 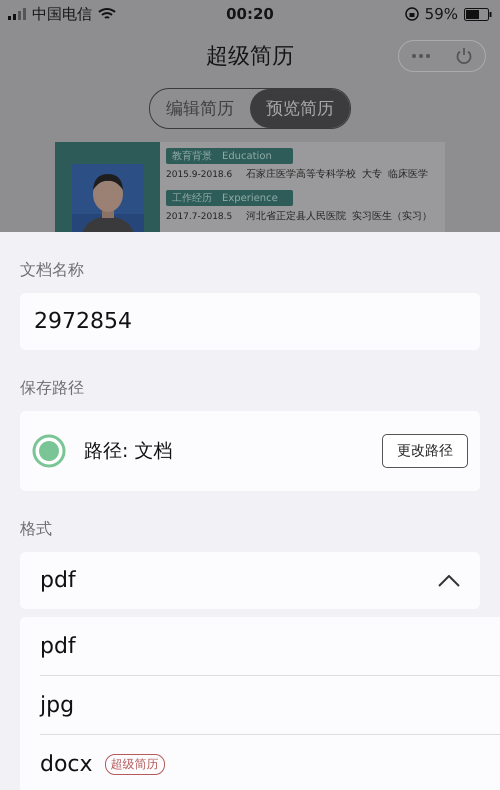 I want to click on name-input-field: 2972854, so click(x=250, y=321).